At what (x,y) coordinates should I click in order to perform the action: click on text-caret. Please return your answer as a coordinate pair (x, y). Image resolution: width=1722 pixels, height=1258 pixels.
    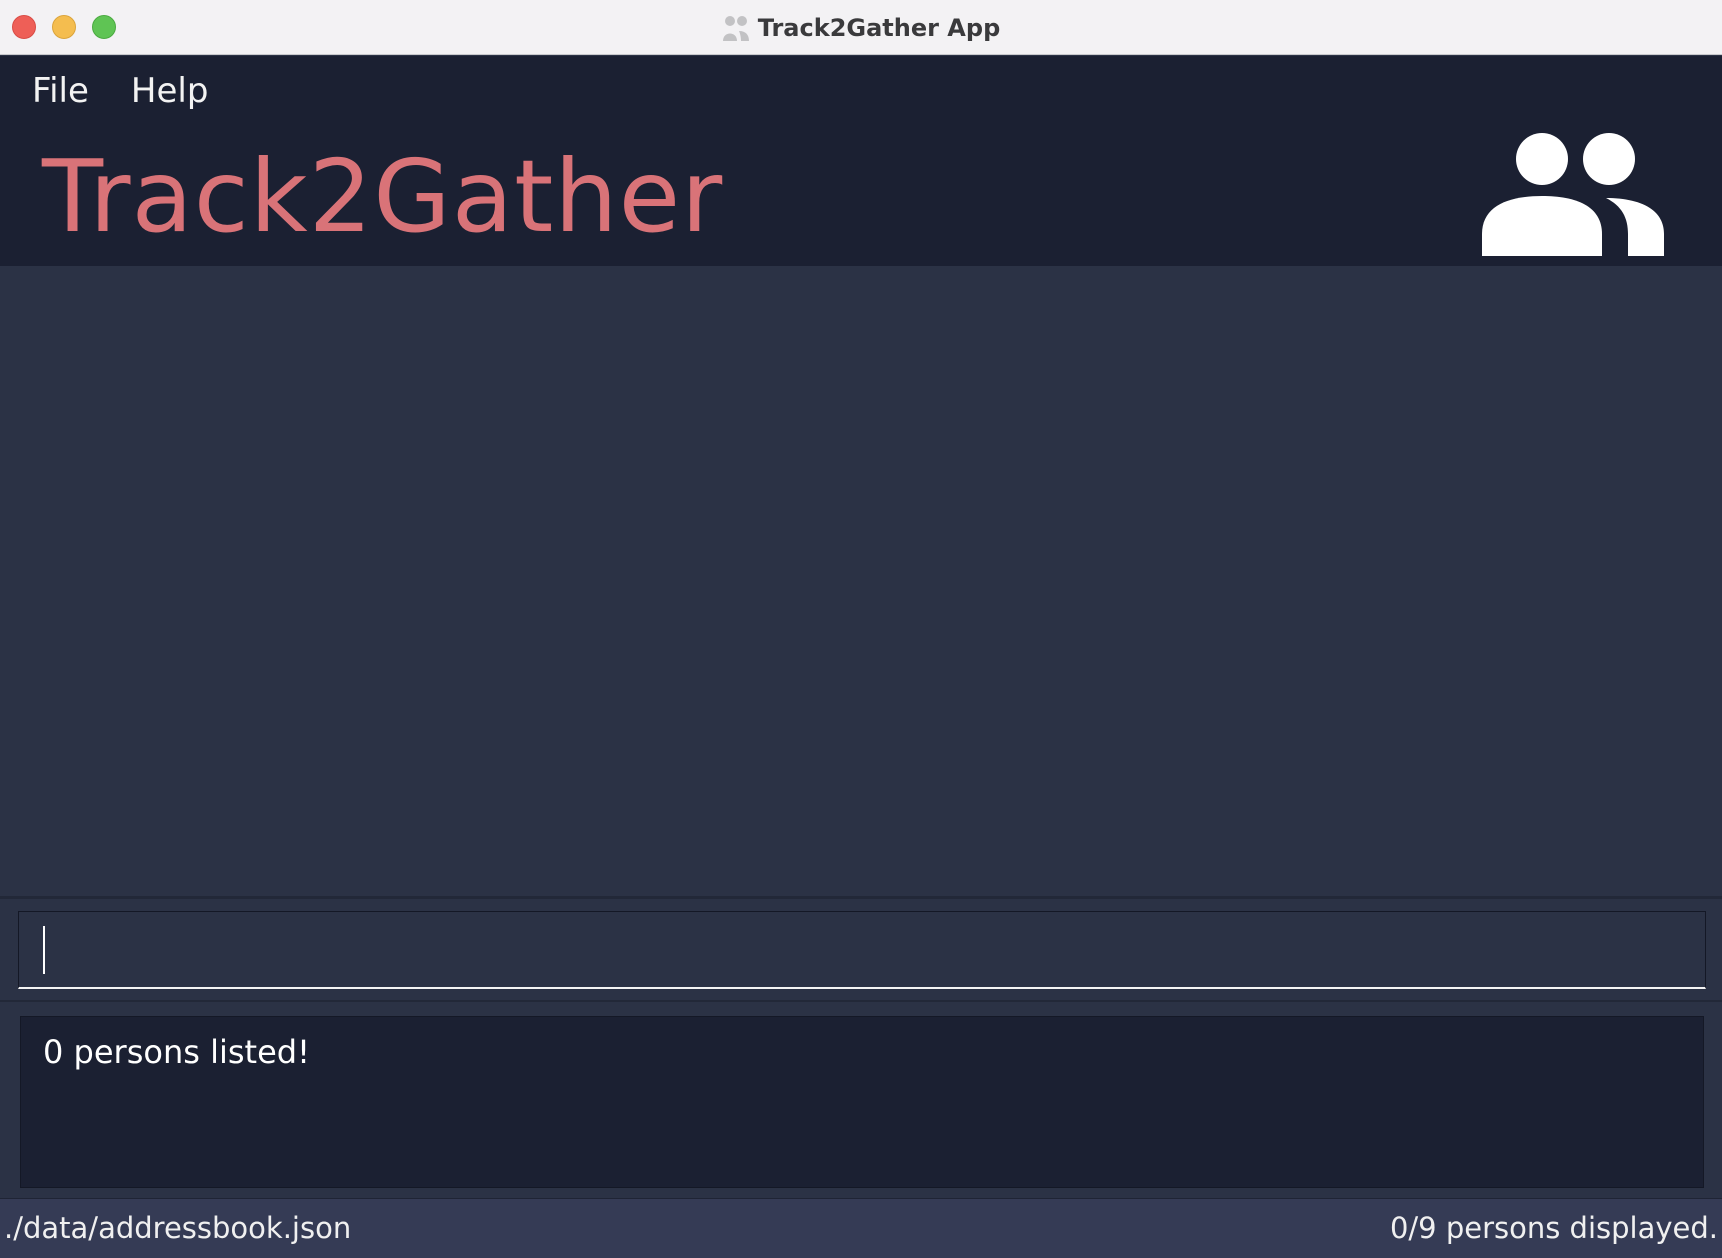
    Looking at the image, I should click on (44, 950).